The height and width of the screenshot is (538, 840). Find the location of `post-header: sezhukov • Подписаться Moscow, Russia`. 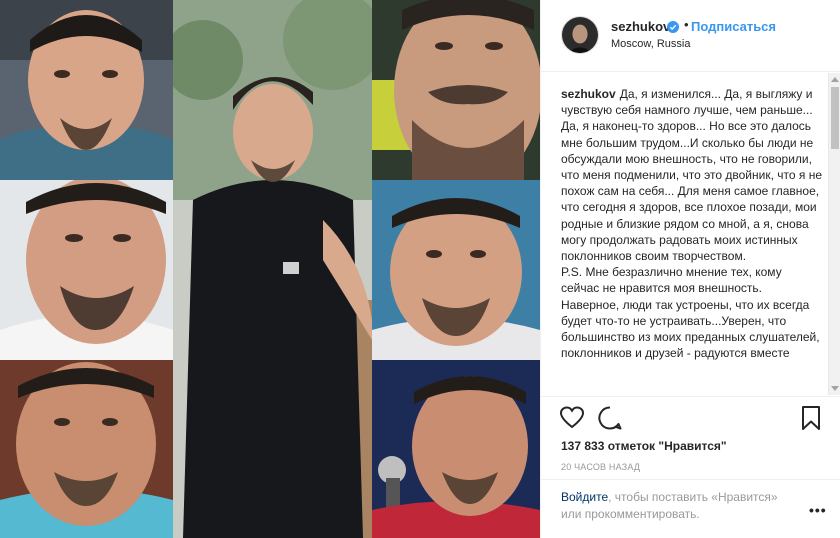

post-header: sezhukov • Подписаться Moscow, Russia is located at coordinates (690, 36).